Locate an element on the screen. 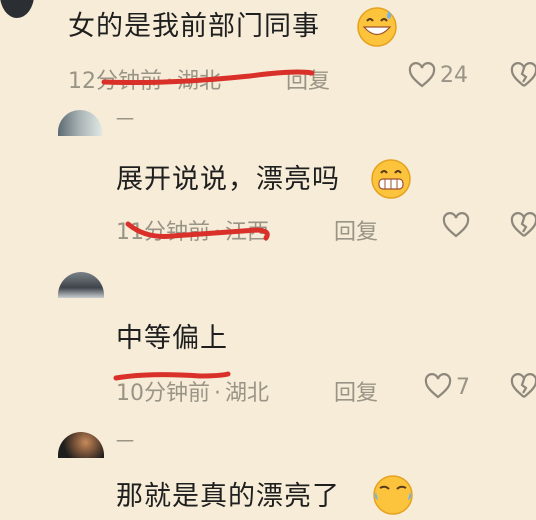 The width and height of the screenshot is (536, 520). comment-text: 中等偏上 is located at coordinates (172, 338).